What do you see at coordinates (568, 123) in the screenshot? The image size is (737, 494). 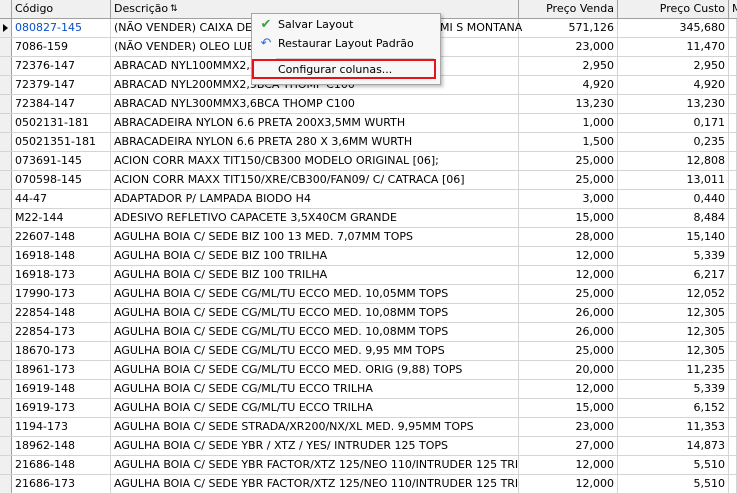 I see `cell-preco-venda: 1,000` at bounding box center [568, 123].